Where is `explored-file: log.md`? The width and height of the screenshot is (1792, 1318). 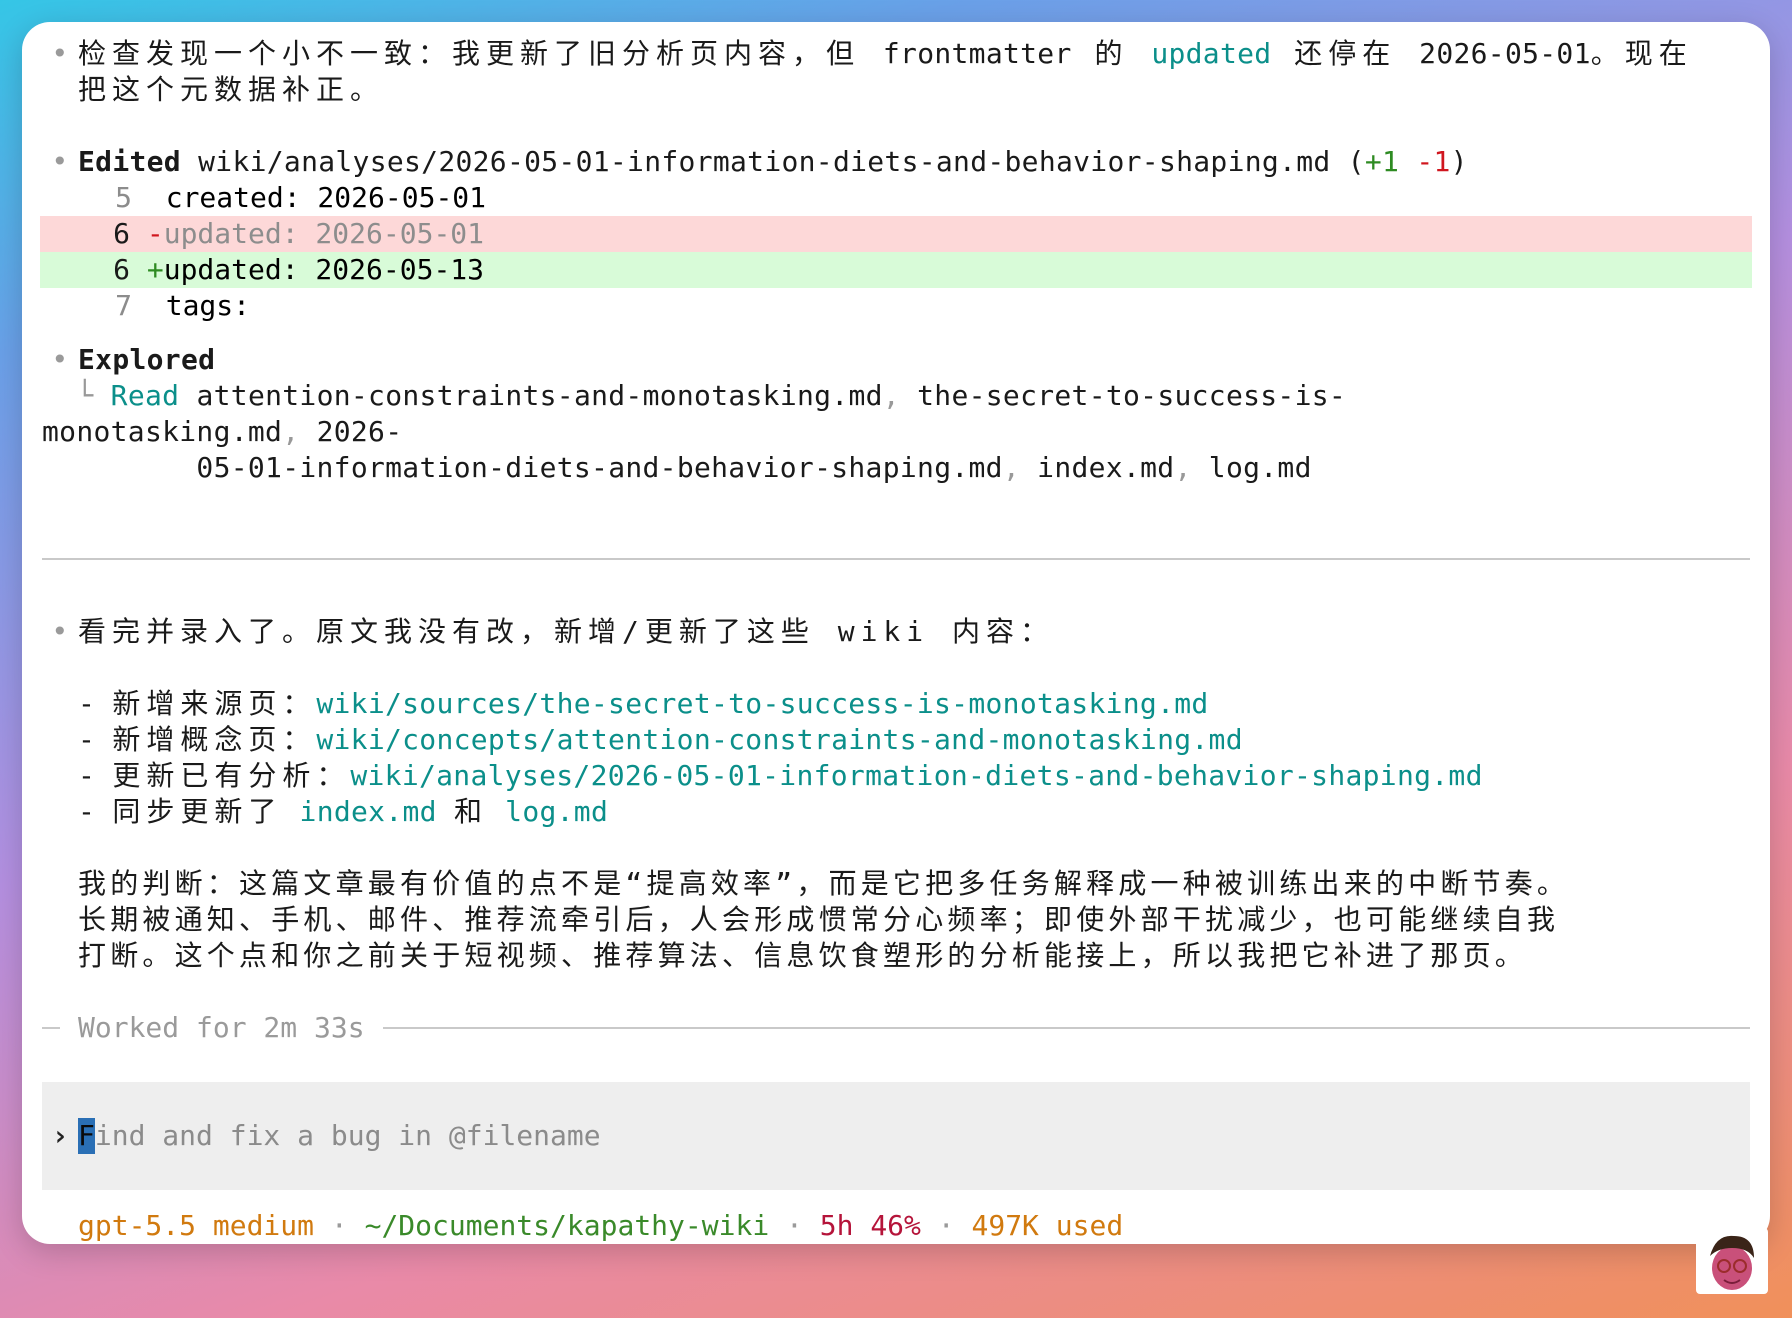 explored-file: log.md is located at coordinates (1260, 467).